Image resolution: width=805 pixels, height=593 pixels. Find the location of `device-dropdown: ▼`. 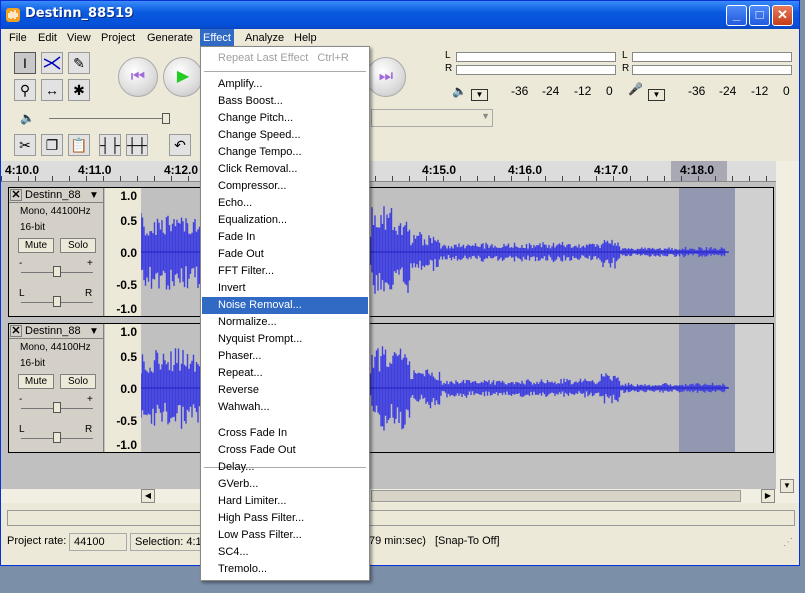

device-dropdown: ▼ is located at coordinates (432, 118).